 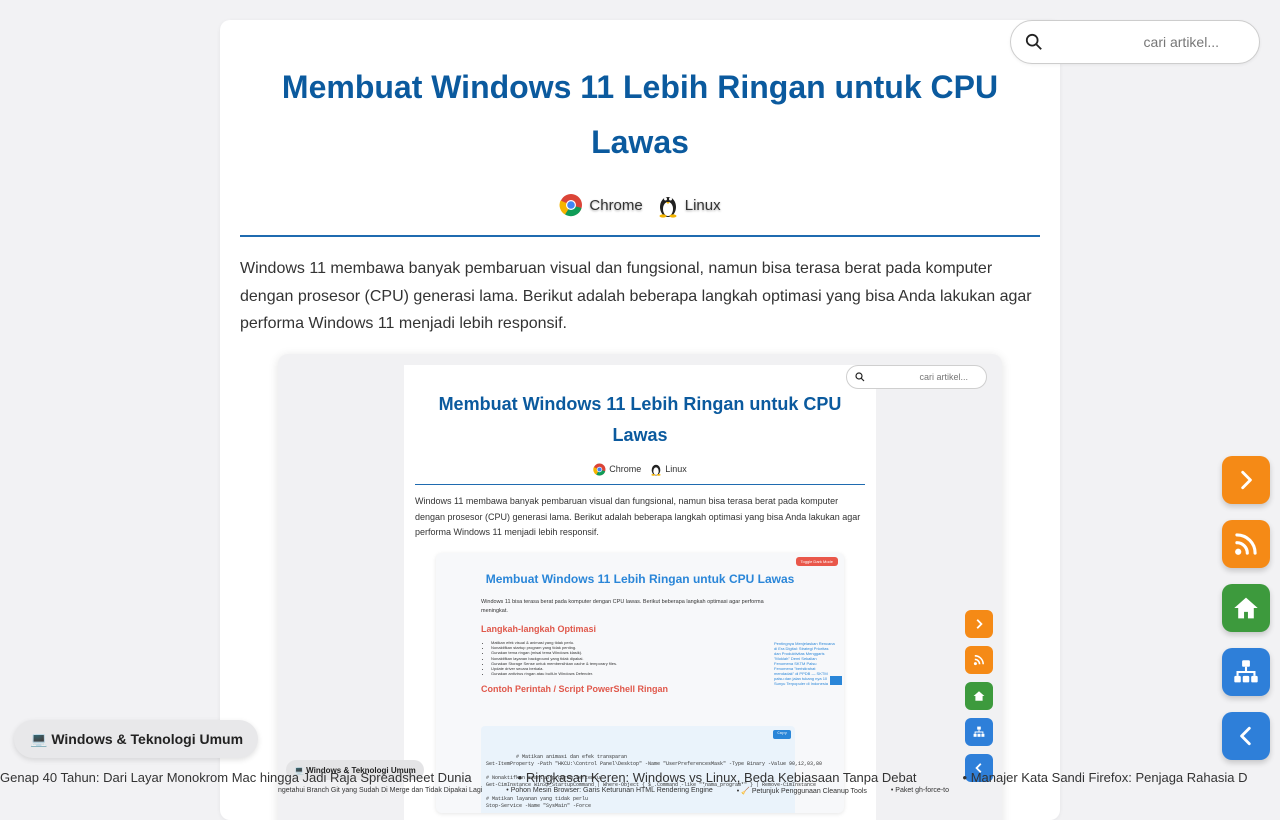 I want to click on category-pill: 💻 Windows & Teknologi Umum, so click(x=136, y=739).